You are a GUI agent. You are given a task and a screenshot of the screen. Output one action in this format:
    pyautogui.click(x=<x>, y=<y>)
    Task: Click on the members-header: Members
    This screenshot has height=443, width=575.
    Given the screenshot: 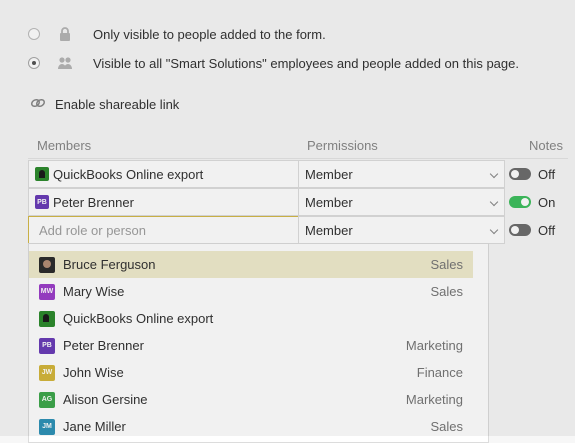 What is the action you would take?
    pyautogui.click(x=64, y=145)
    